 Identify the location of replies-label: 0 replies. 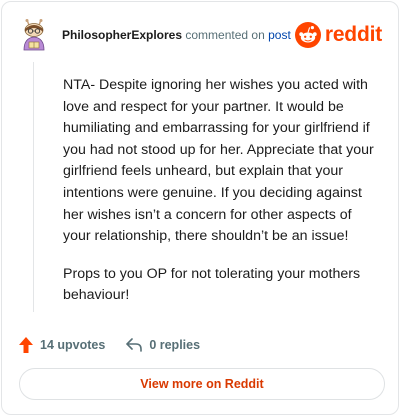
(175, 345).